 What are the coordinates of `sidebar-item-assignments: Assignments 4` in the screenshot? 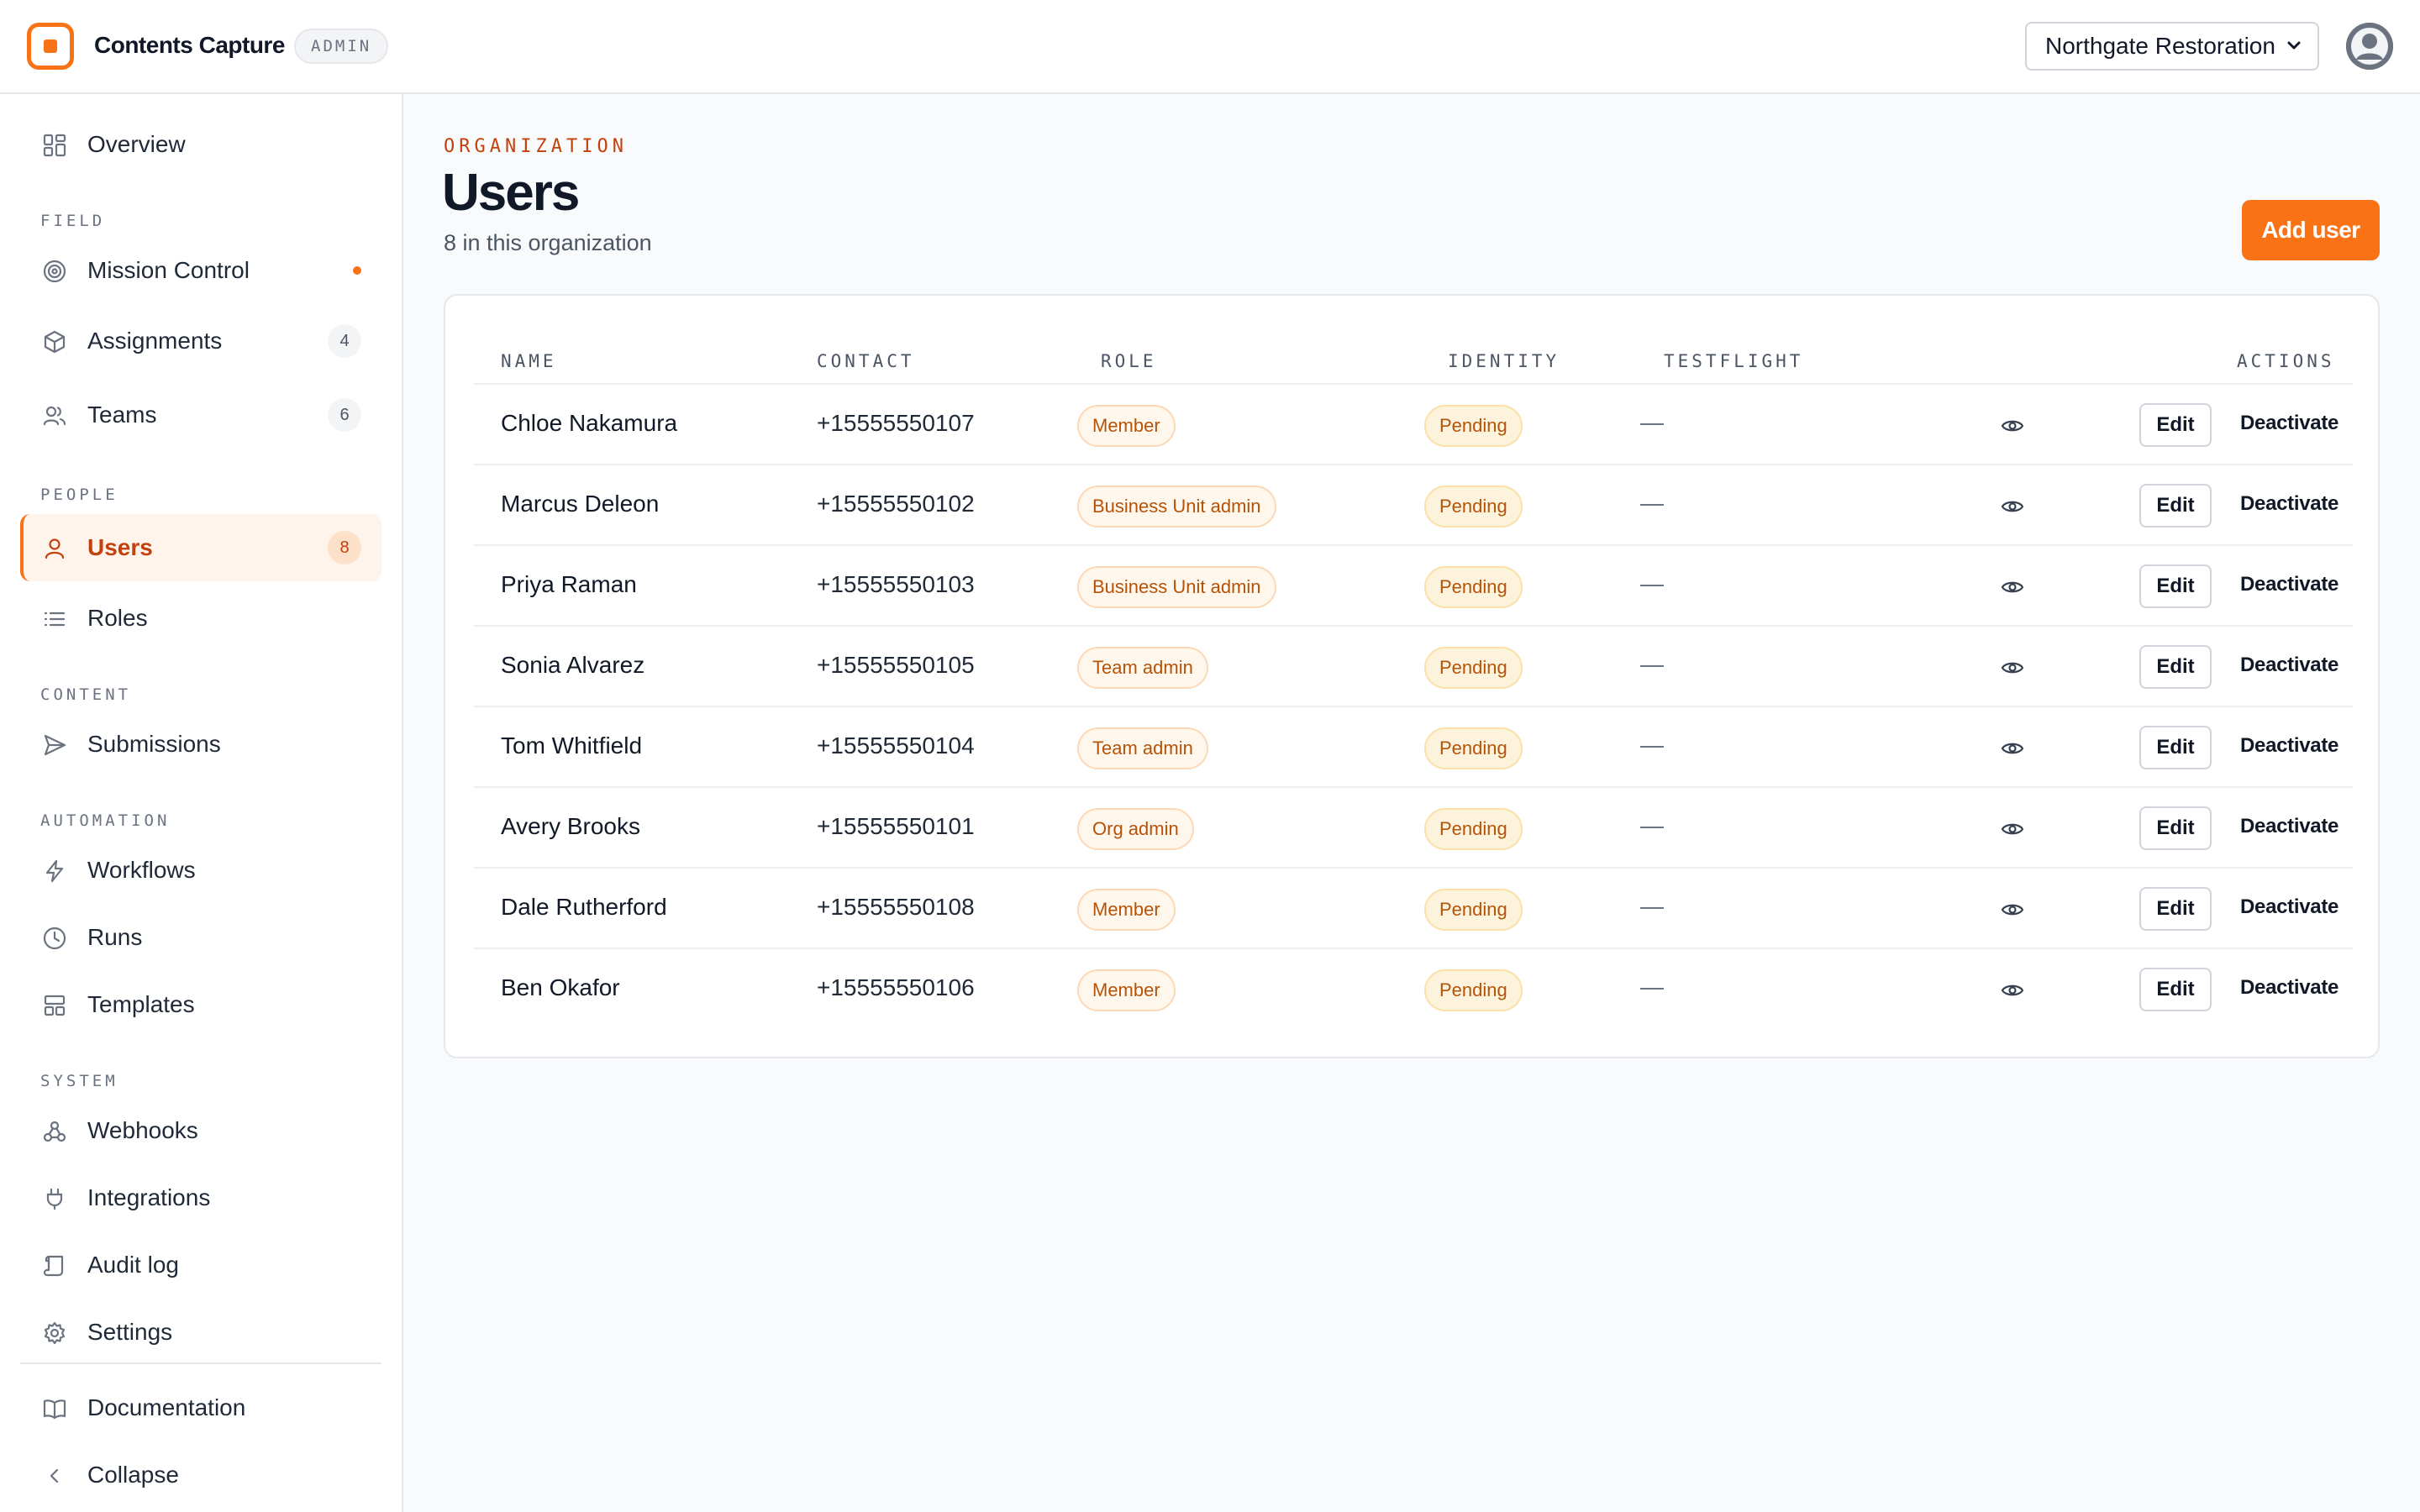 It's located at (200, 341).